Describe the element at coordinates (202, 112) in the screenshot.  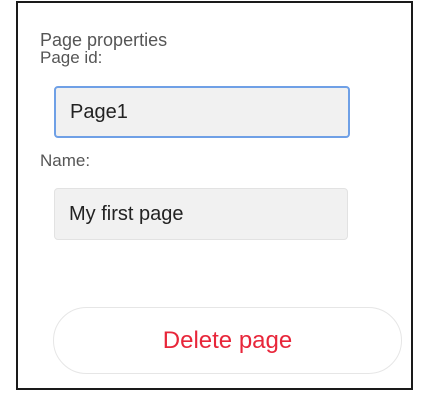
I see `page-id-input` at that location.